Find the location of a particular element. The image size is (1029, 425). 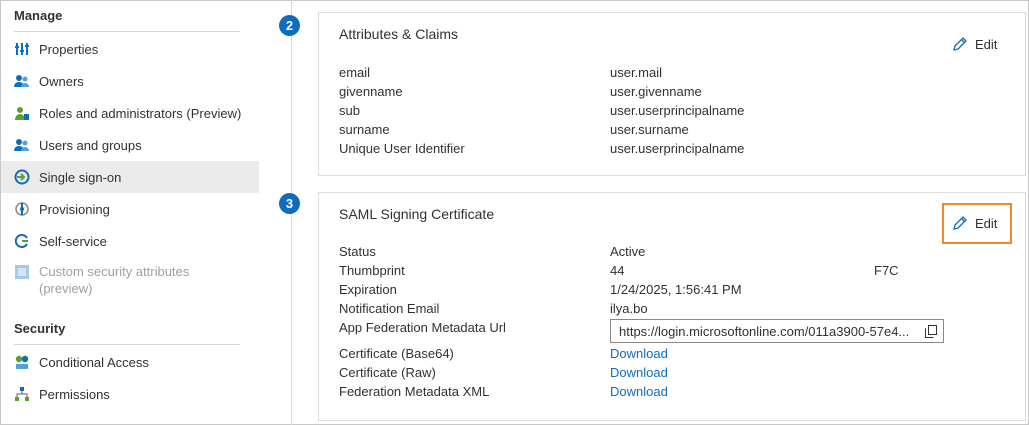

sidebar-item-users-groups: Users and groups is located at coordinates (130, 145).